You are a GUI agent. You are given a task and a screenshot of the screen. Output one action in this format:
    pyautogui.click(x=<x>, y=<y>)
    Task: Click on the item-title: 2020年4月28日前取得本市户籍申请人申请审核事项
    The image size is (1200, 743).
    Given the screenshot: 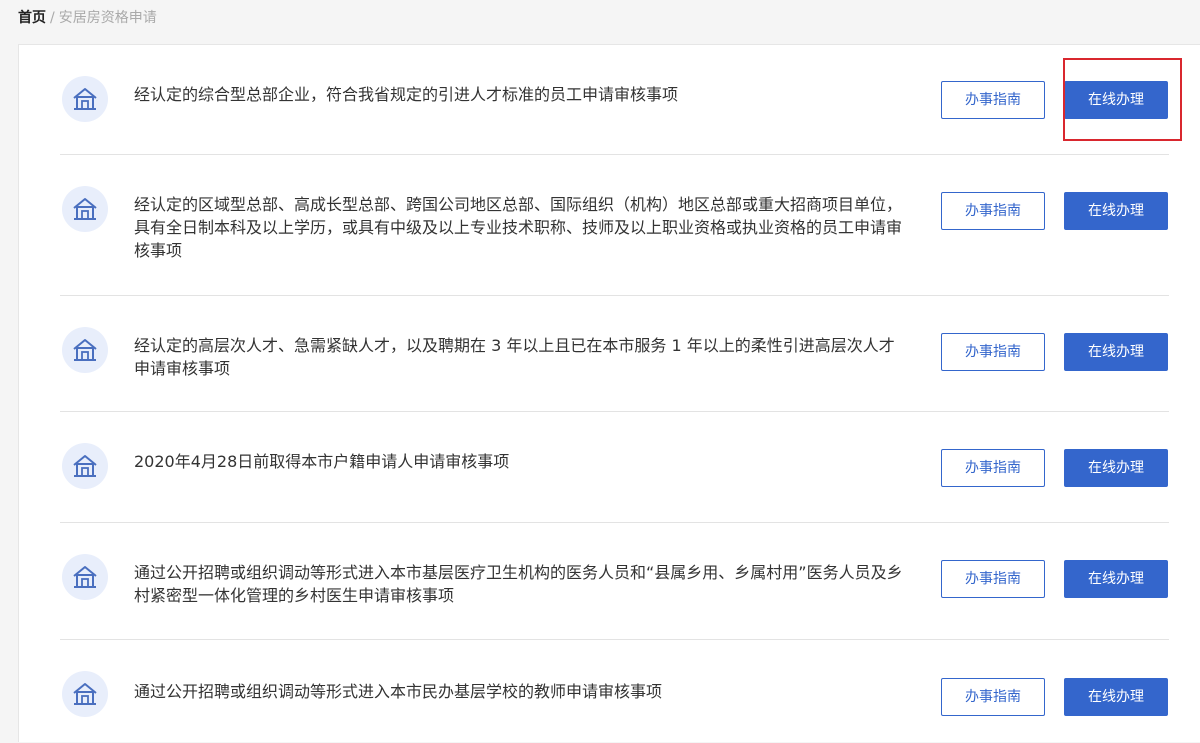 What is the action you would take?
    pyautogui.click(x=322, y=461)
    